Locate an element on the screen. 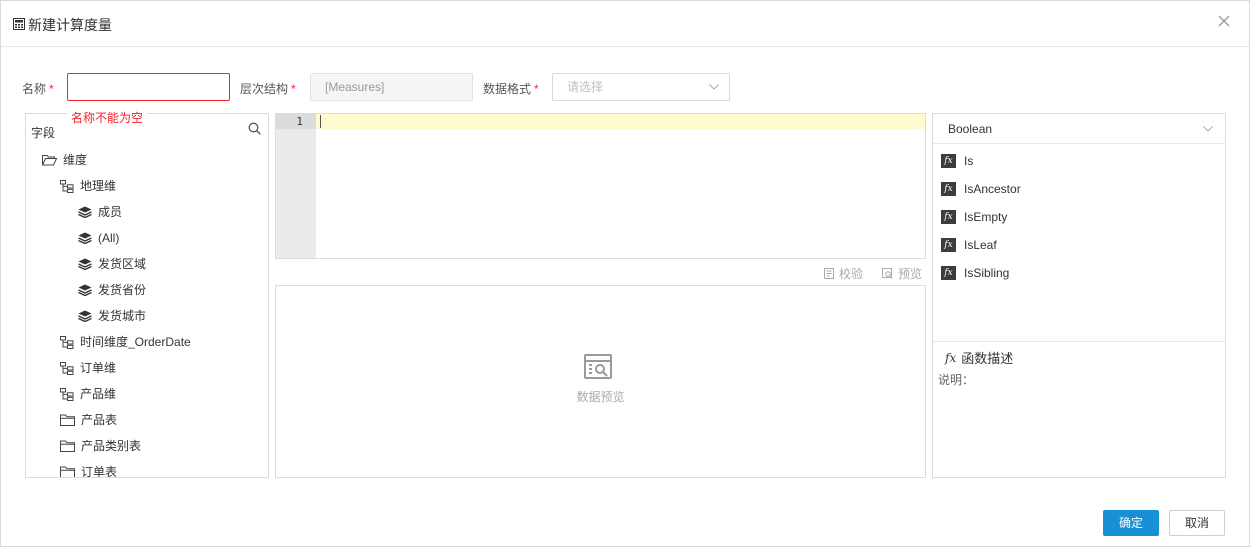  data-preview-placeholder: 数据预览 is located at coordinates (600, 397).